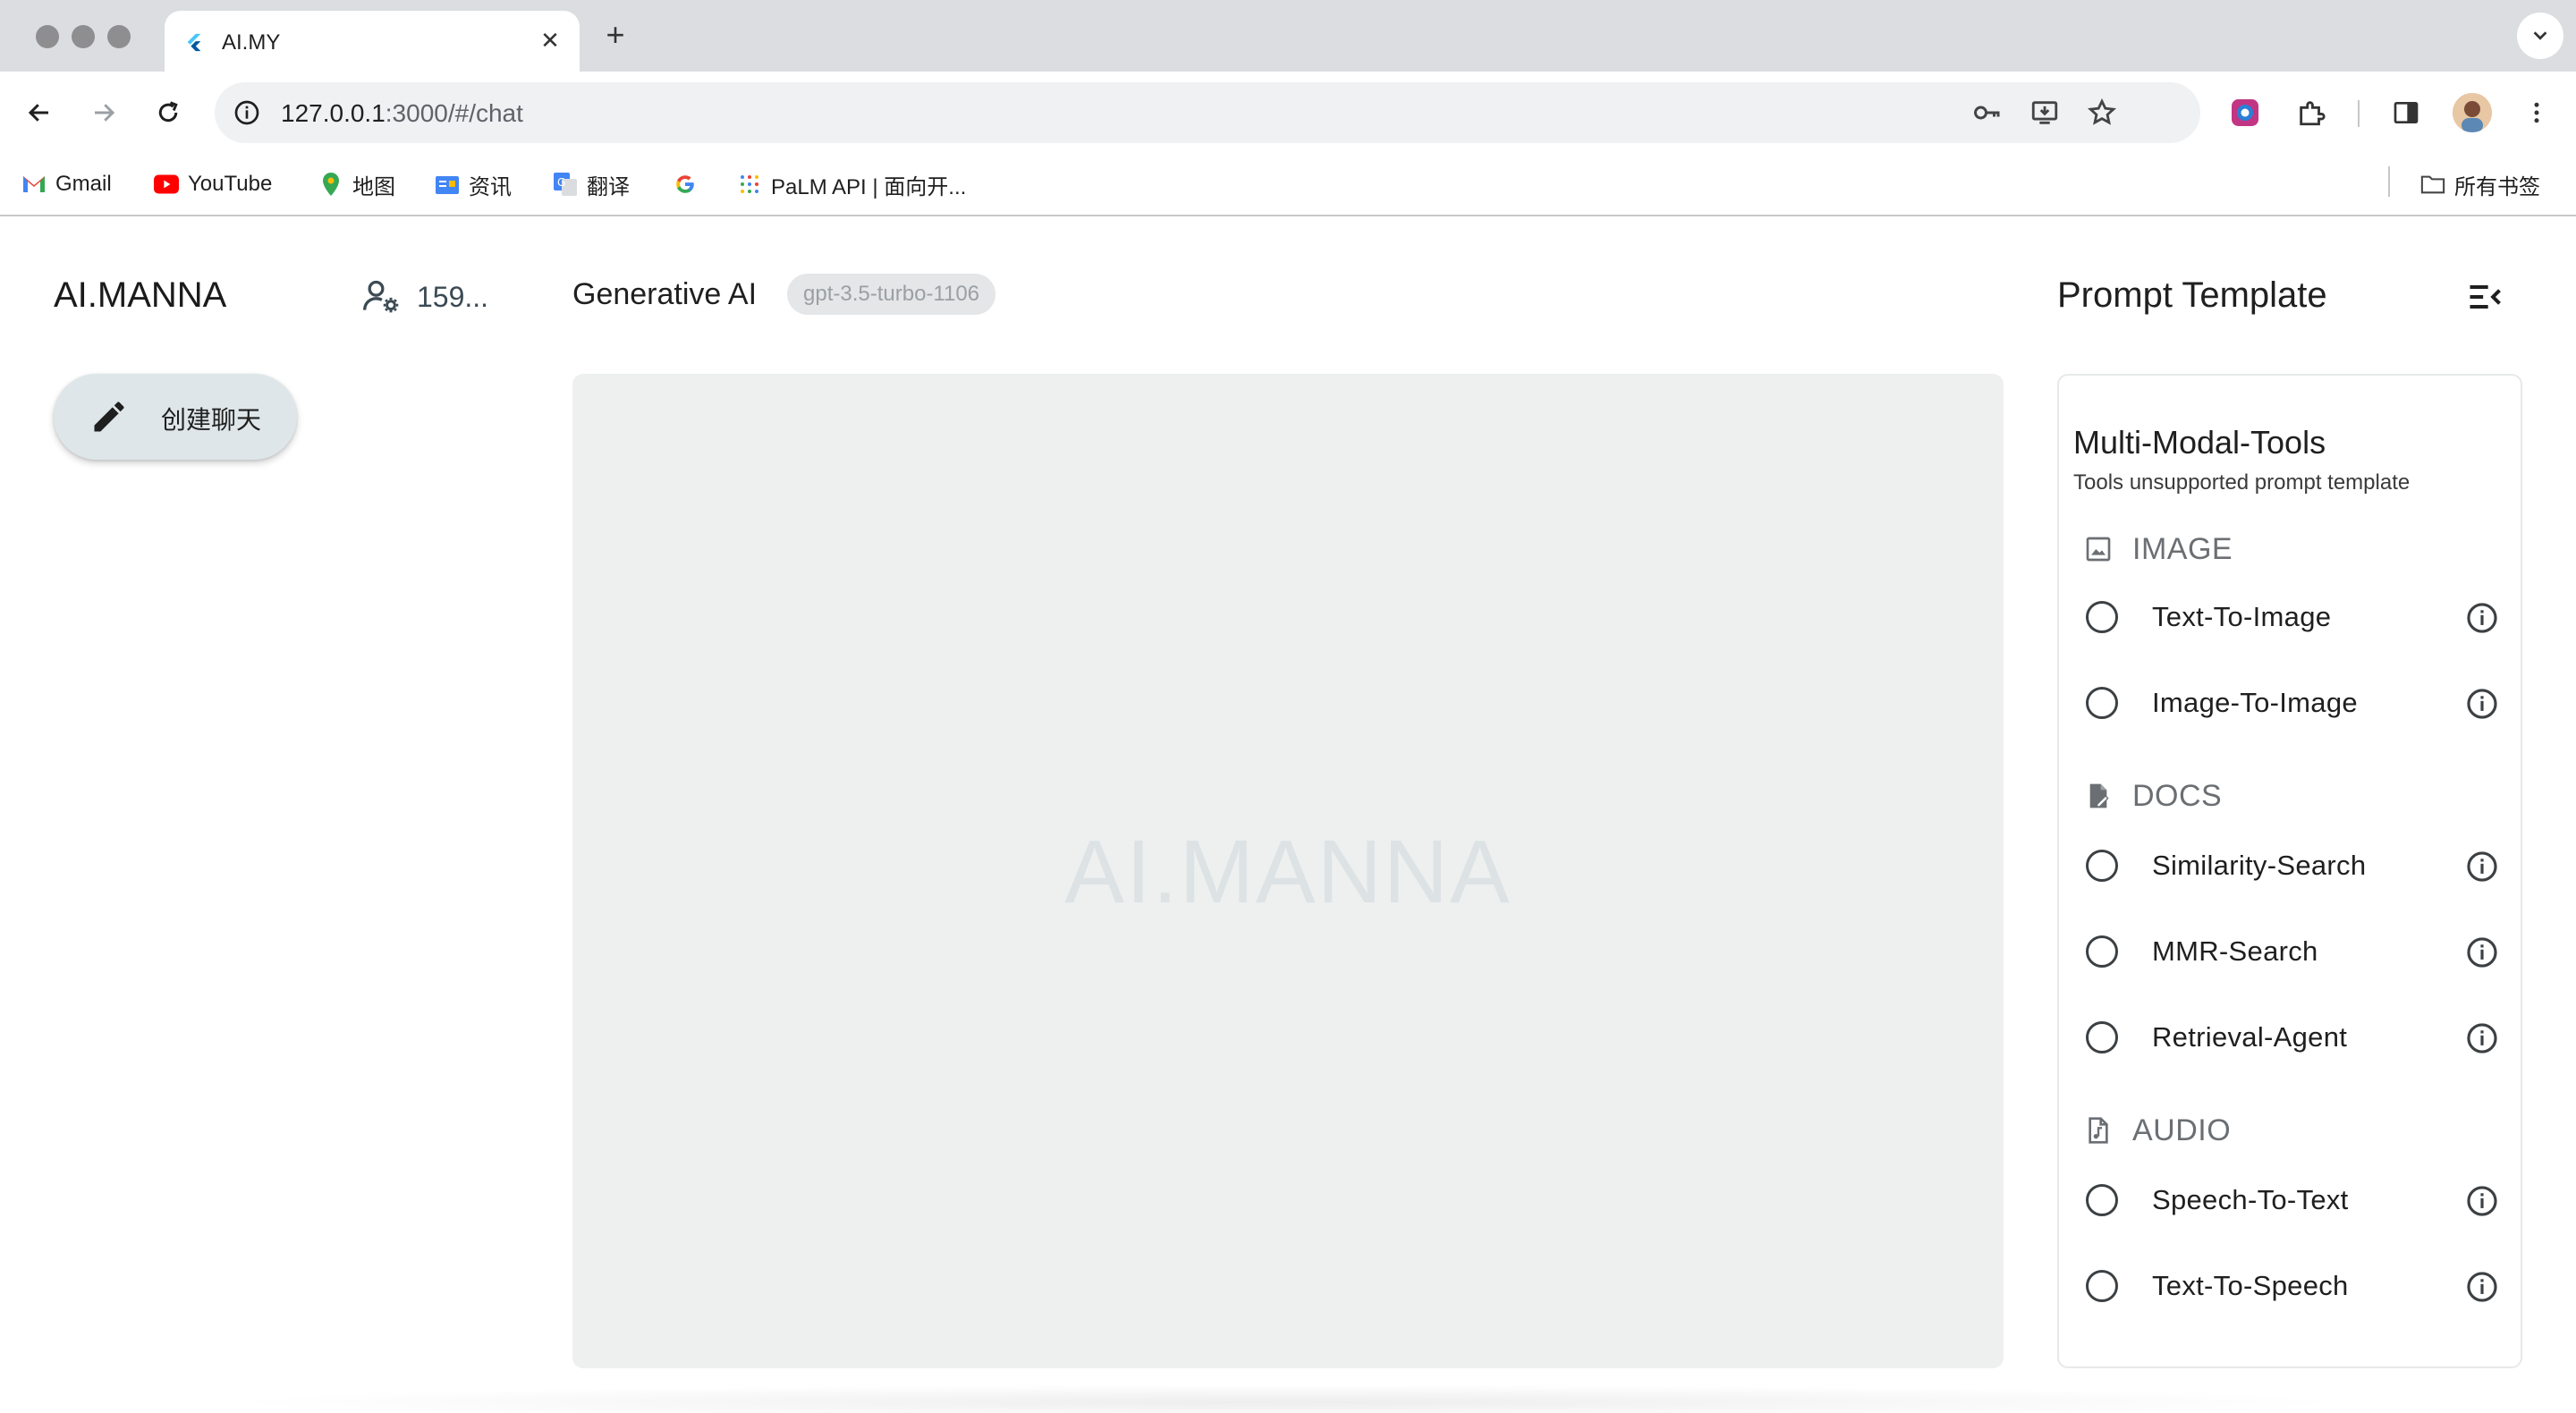  I want to click on menu-collapse-icon, so click(2484, 297).